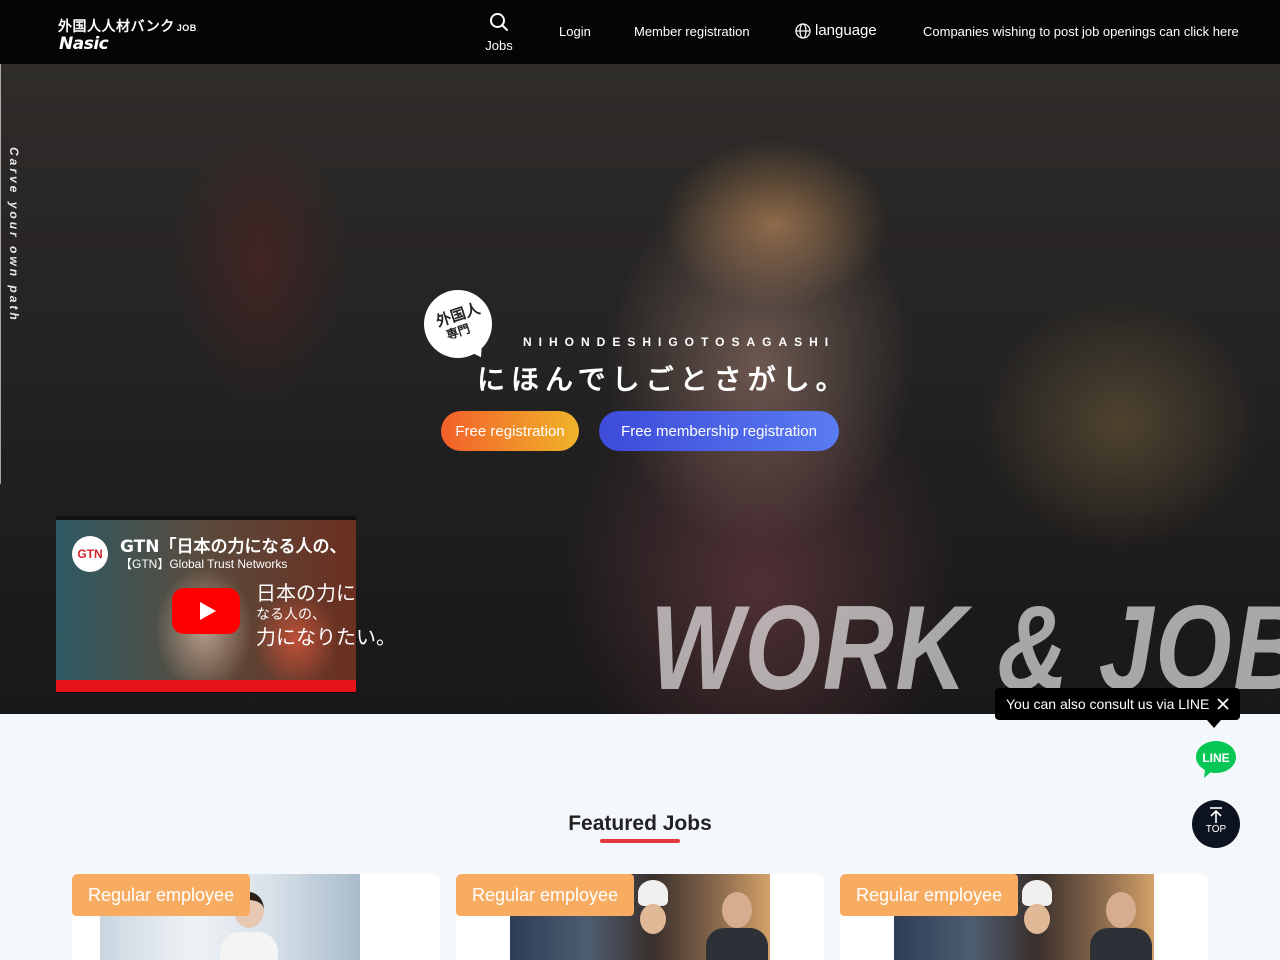 This screenshot has width=1280, height=960. Describe the element at coordinates (719, 431) in the screenshot. I see `free-membership-button: Free membership registration` at that location.